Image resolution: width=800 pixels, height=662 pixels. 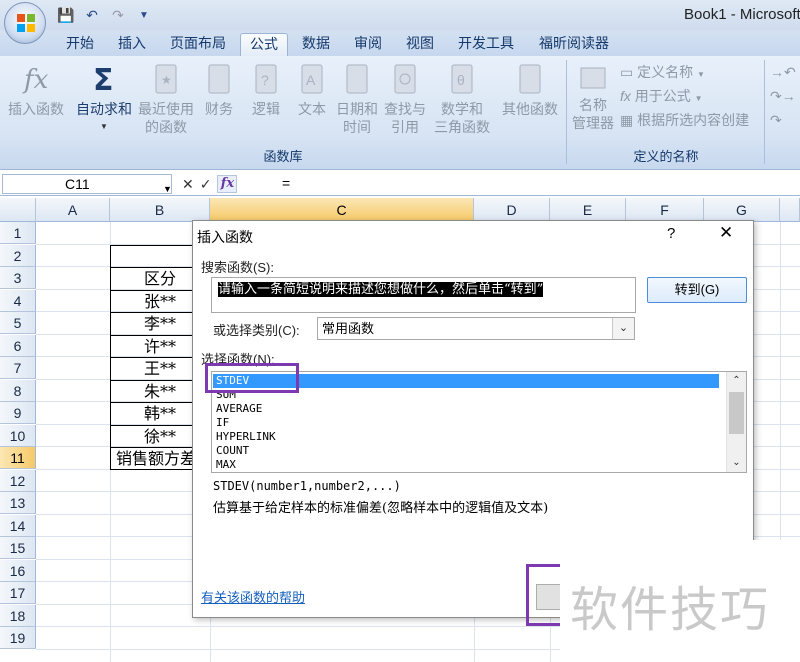 I want to click on select-all-corner, so click(x=18, y=210).